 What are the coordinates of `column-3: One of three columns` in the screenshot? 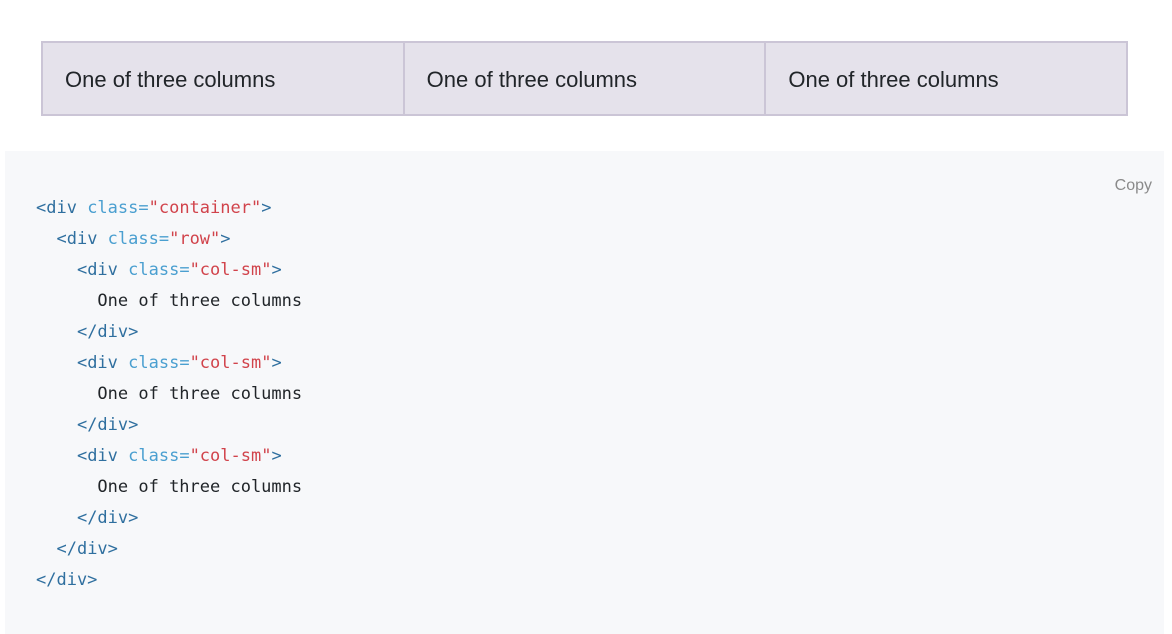 It's located at (947, 78).